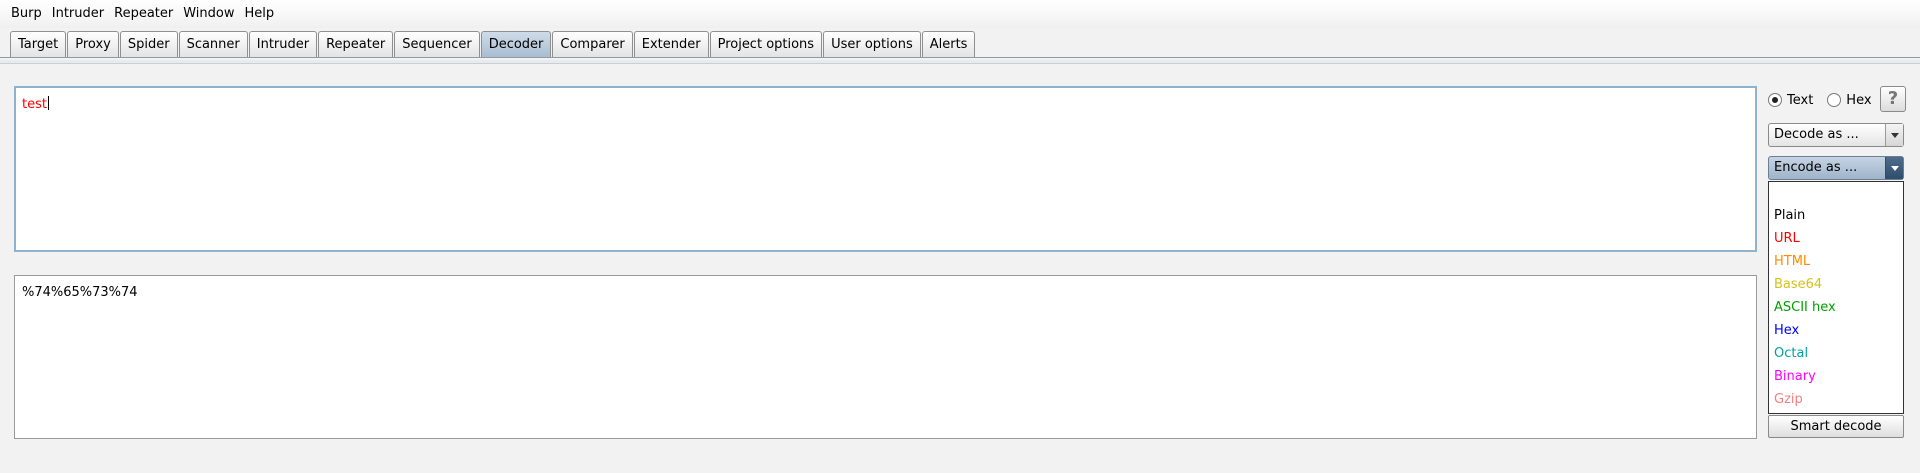  What do you see at coordinates (26, 14) in the screenshot?
I see `menu-burp: Burp` at bounding box center [26, 14].